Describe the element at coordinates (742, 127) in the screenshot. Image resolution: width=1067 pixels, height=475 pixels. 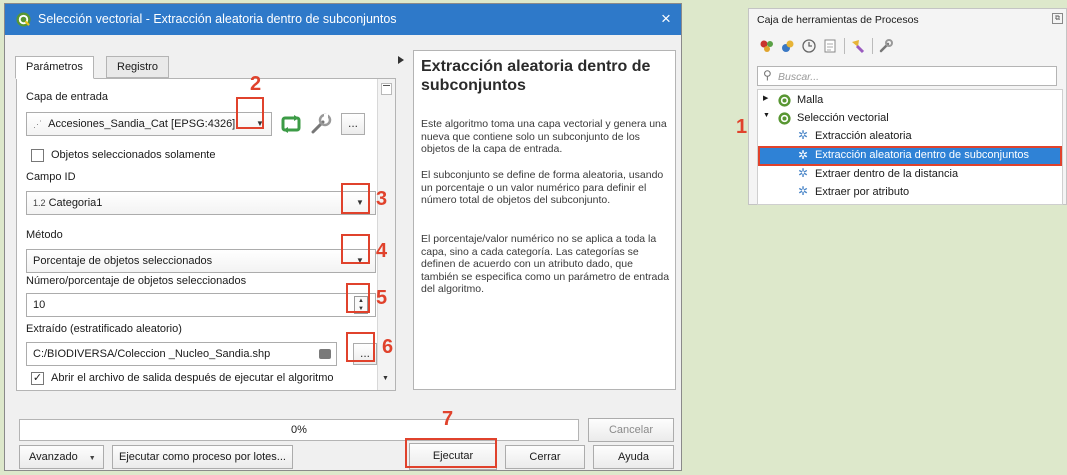
I see `annotation-number-1: 1` at that location.